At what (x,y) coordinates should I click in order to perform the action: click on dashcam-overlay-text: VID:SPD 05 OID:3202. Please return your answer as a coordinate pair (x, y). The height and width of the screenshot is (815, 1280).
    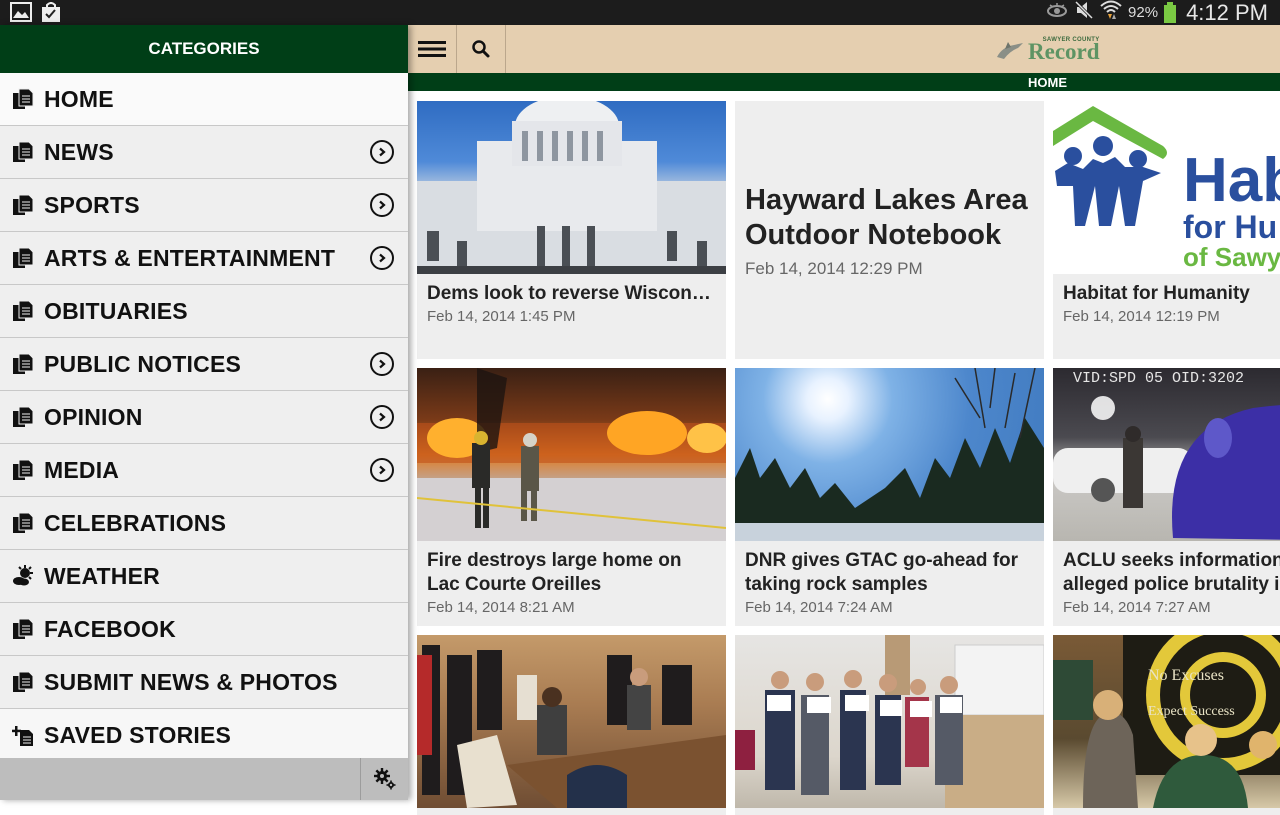
    Looking at the image, I should click on (1158, 378).